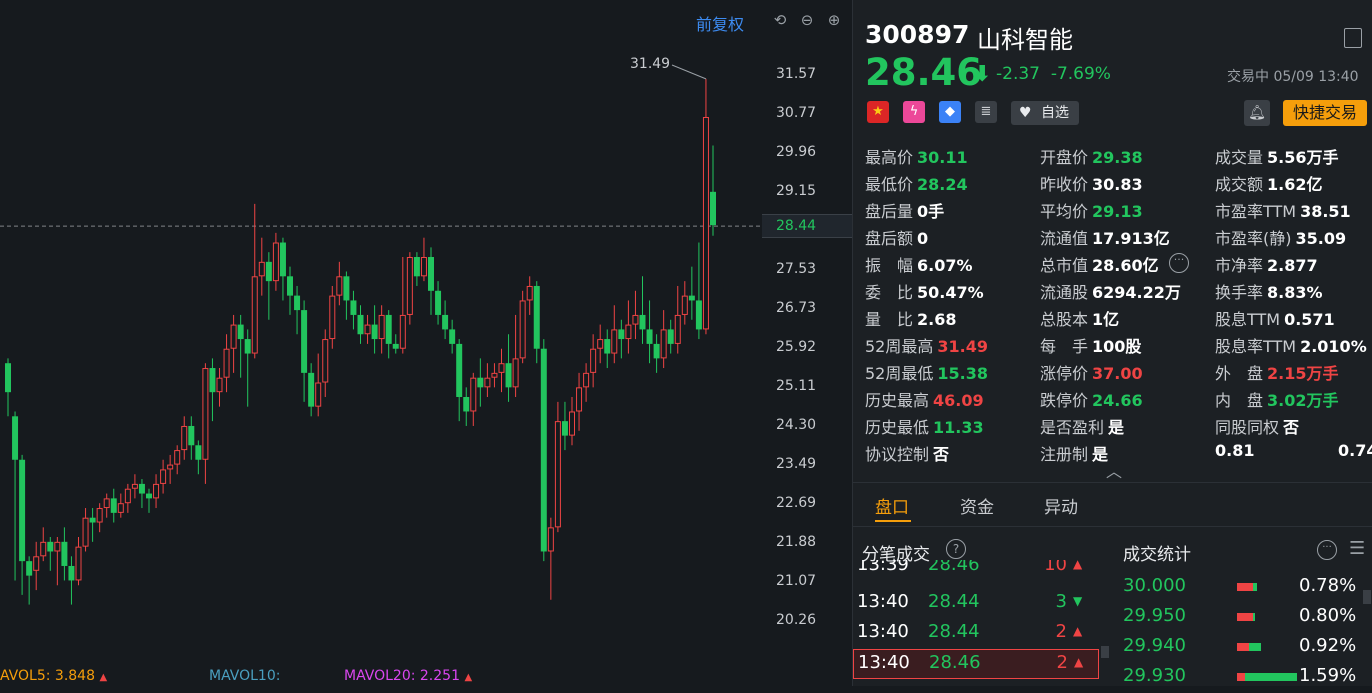  Describe the element at coordinates (956, 549) in the screenshot. I see `help-icon: ?` at that location.